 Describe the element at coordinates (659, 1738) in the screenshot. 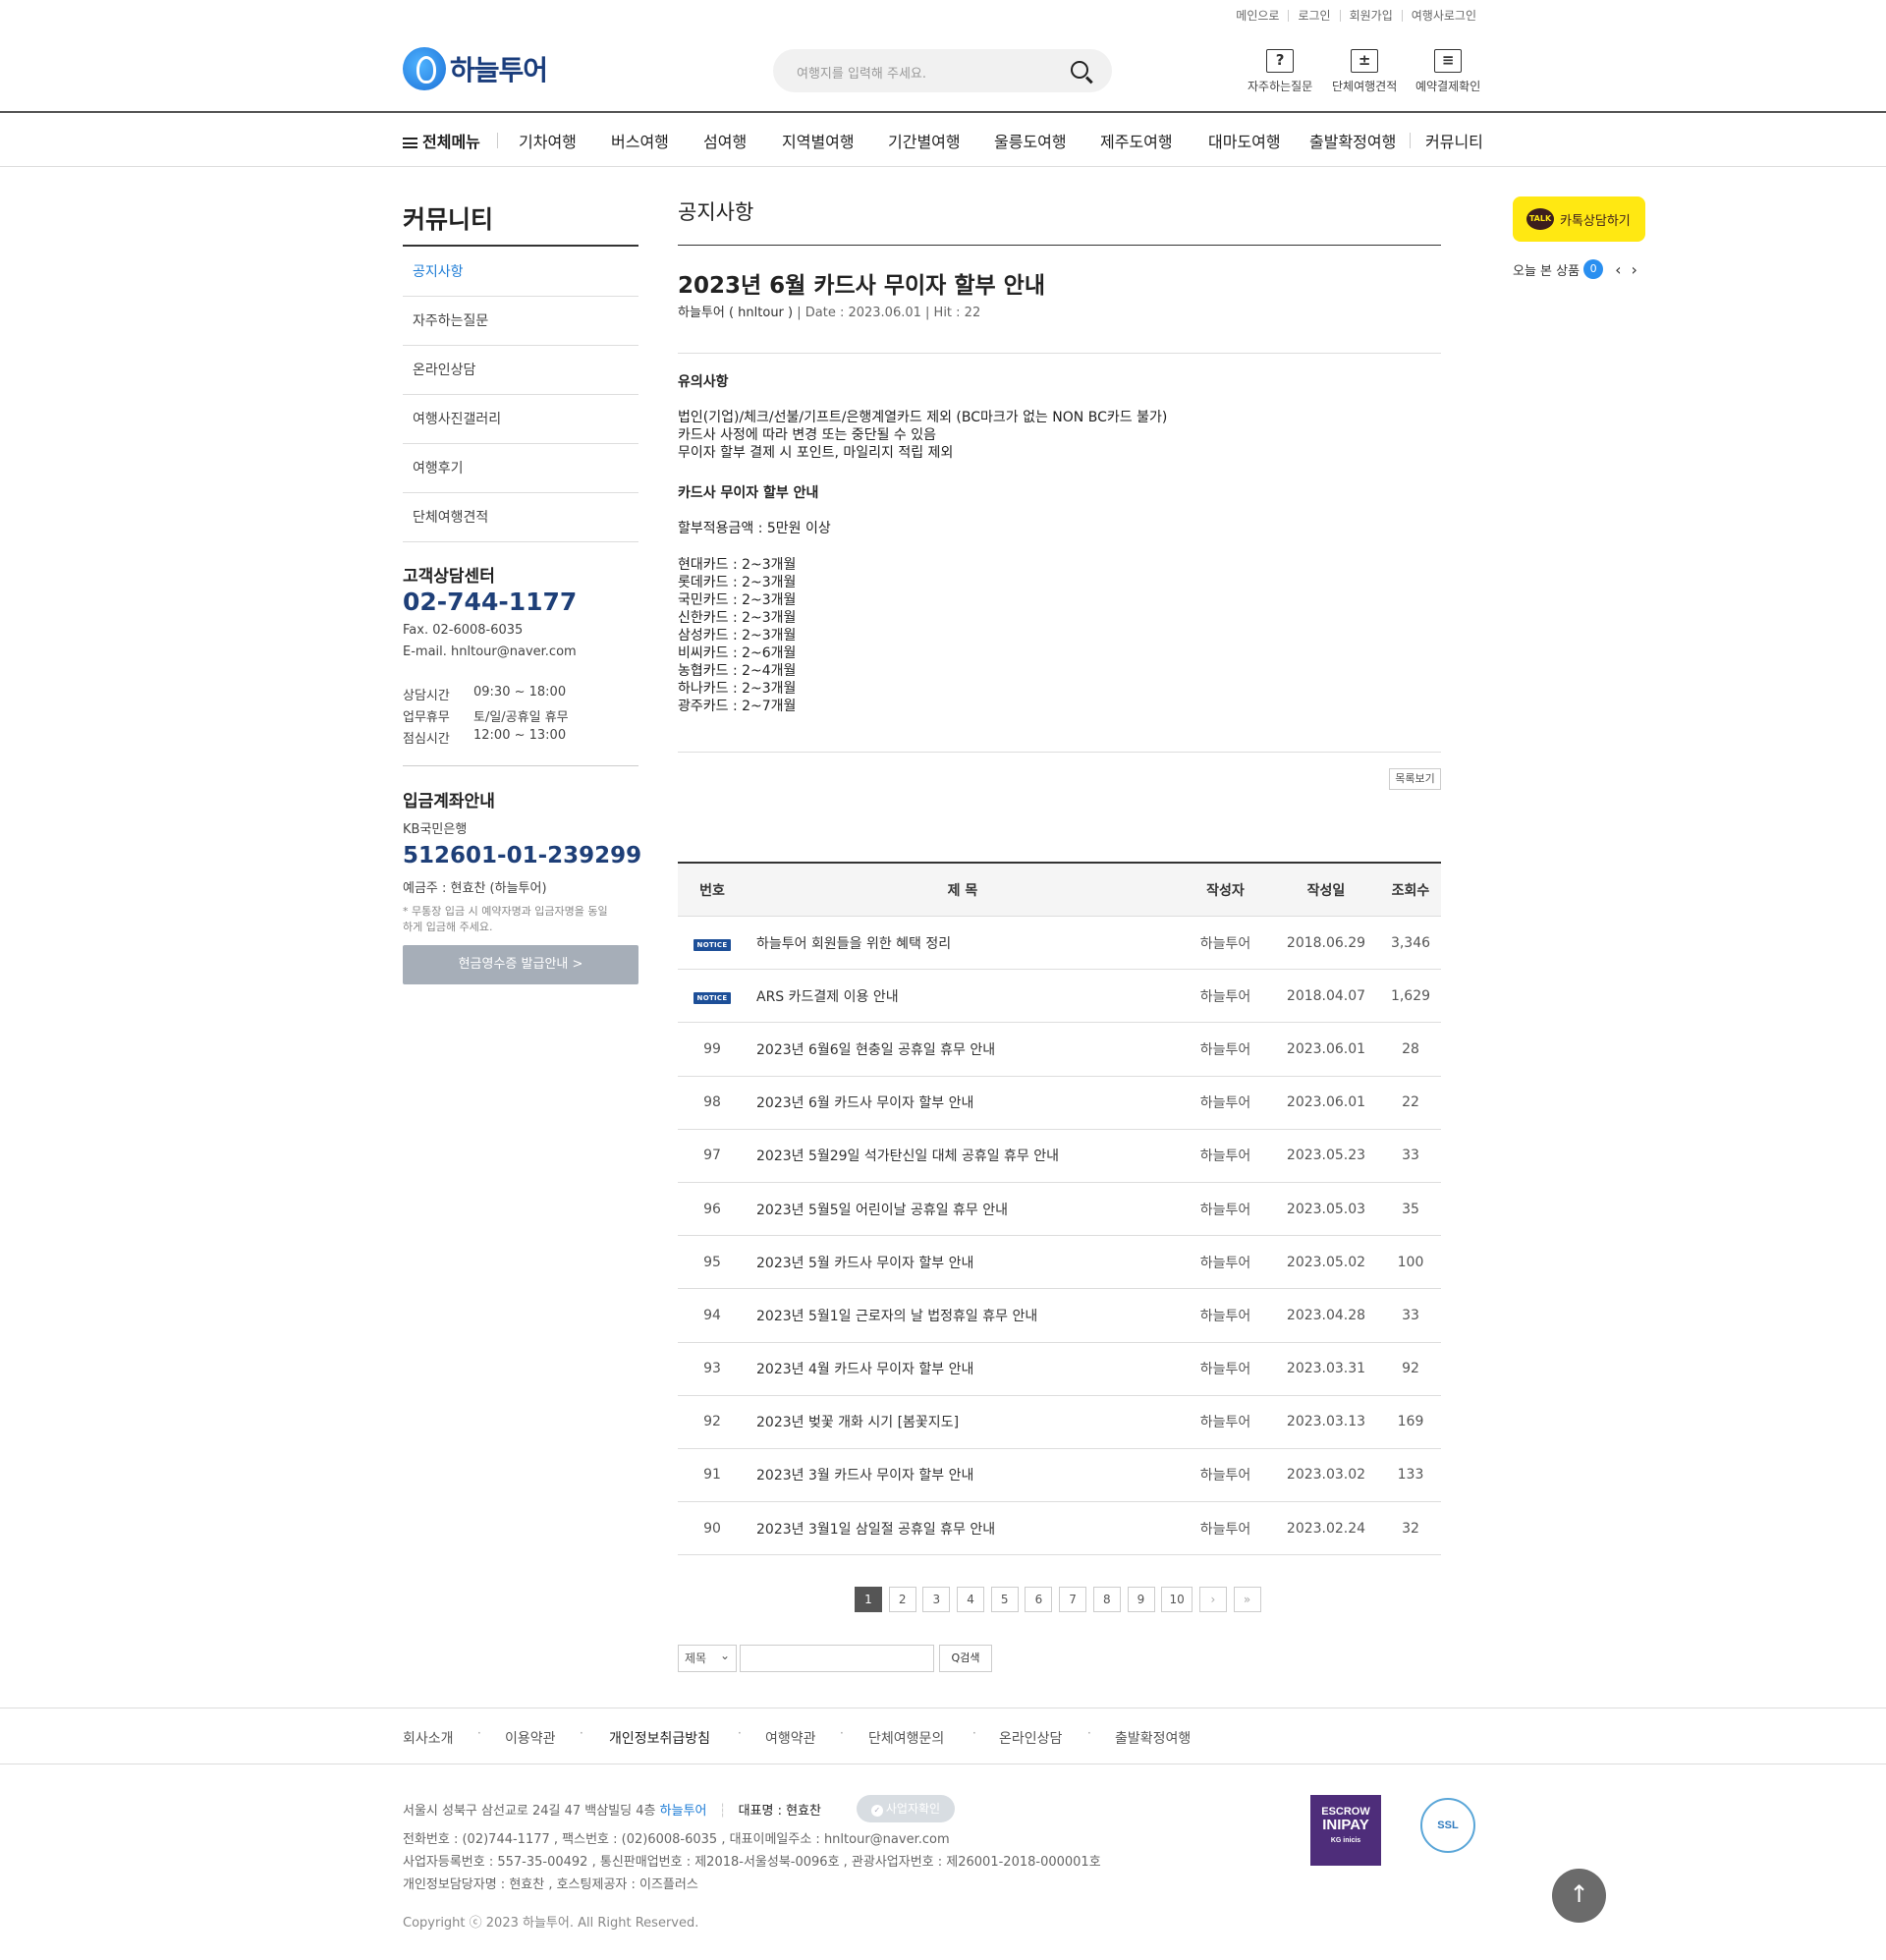

I see `footer-link-privacy: 개인정보취급방침` at that location.